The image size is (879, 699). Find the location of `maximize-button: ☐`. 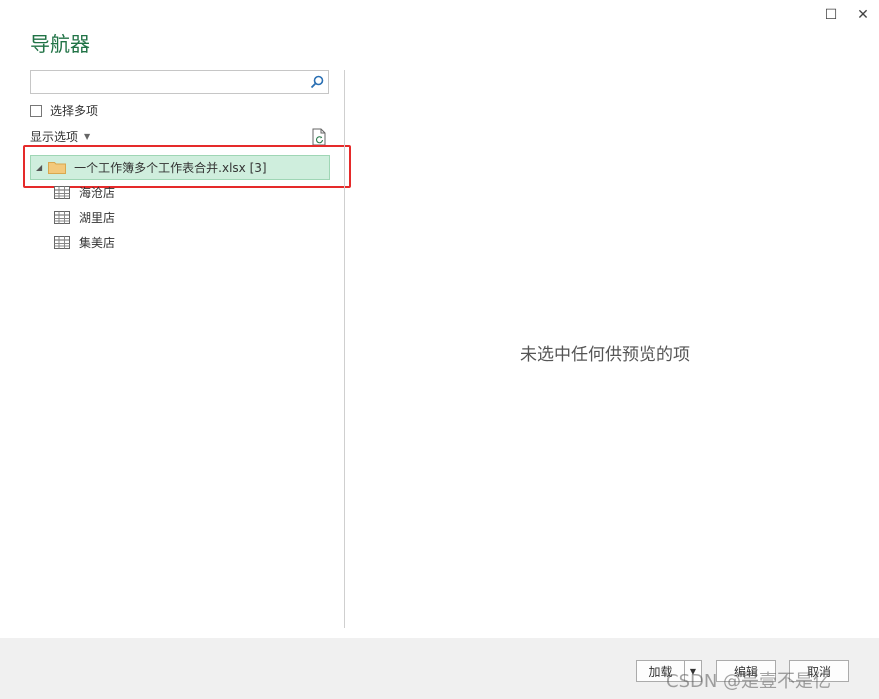

maximize-button: ☐ is located at coordinates (831, 14).